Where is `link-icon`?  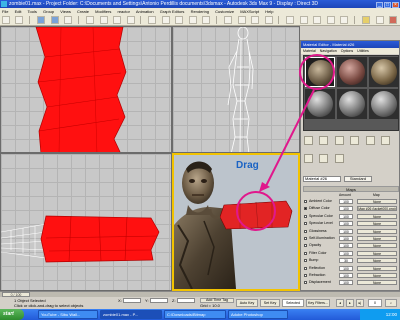 link-icon is located at coordinates (41, 20).